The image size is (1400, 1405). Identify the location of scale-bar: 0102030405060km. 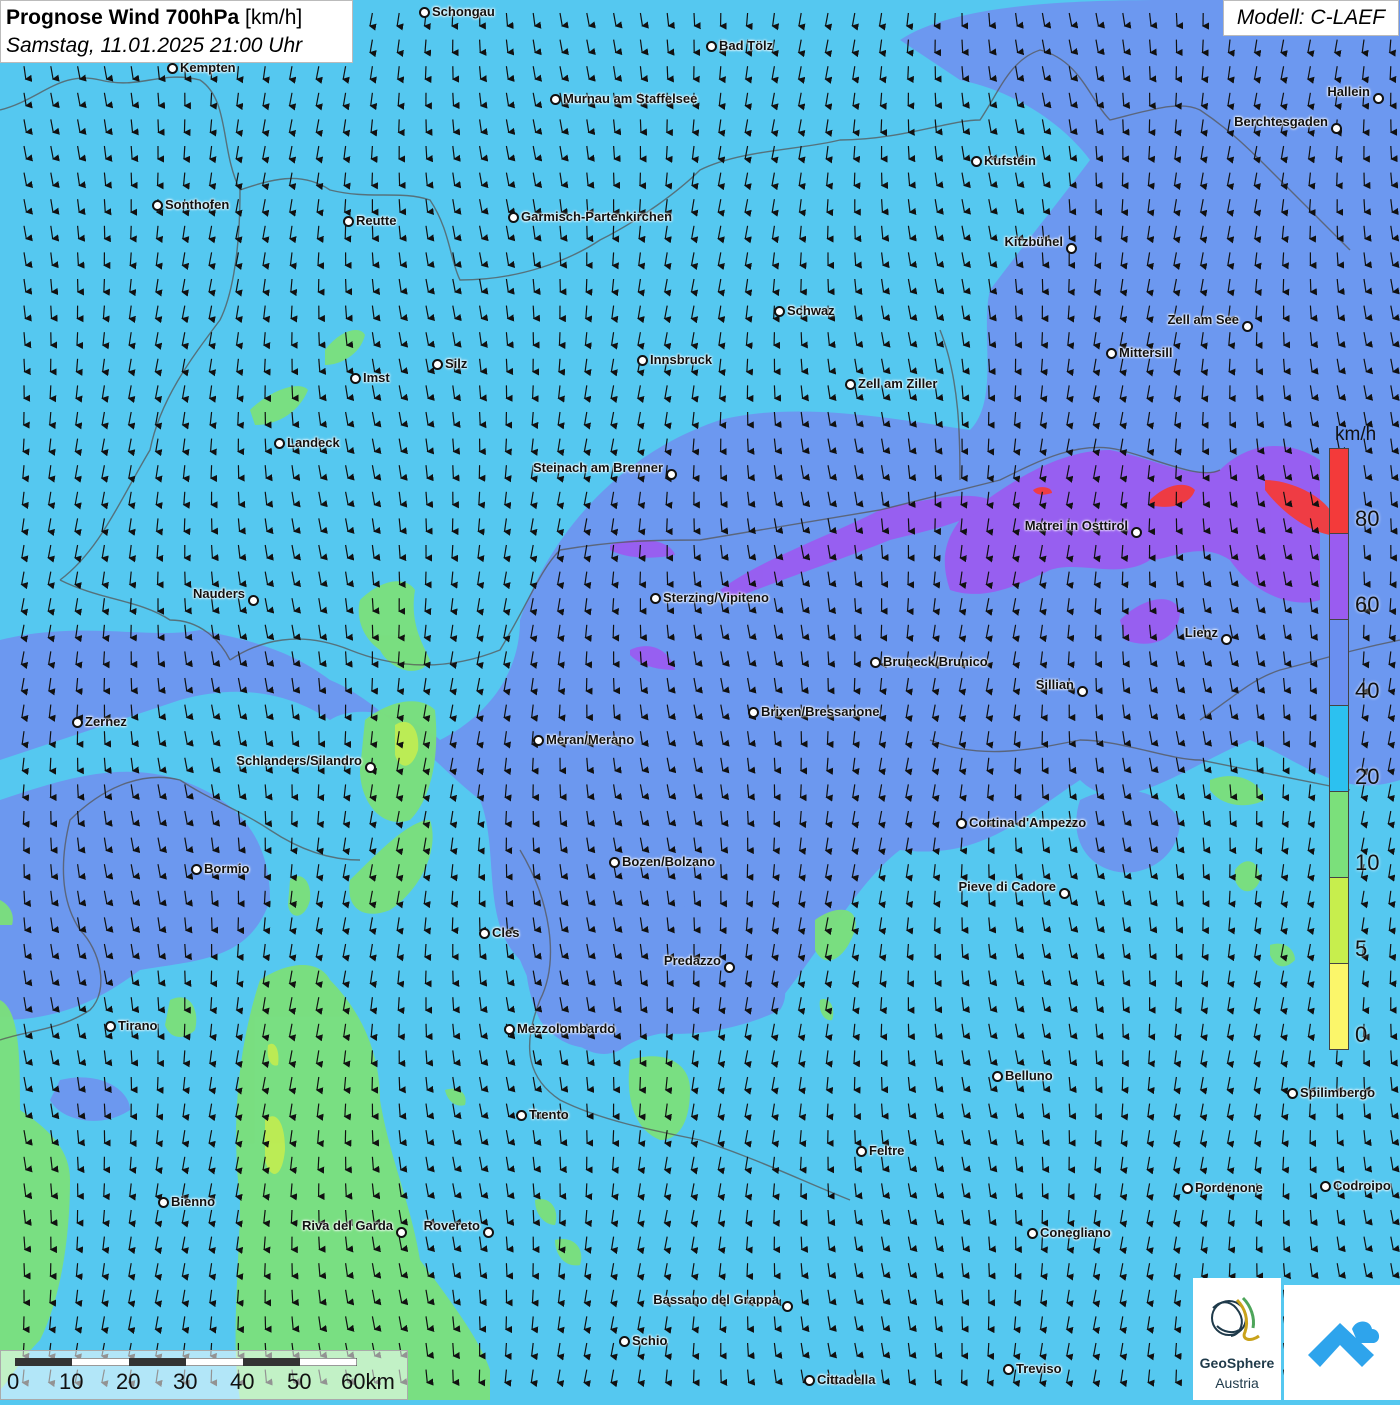
(204, 1375).